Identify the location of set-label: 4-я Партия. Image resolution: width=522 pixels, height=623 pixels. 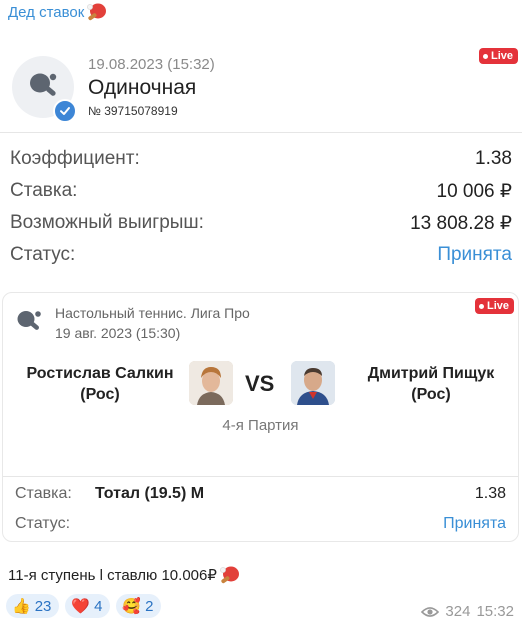
(260, 425).